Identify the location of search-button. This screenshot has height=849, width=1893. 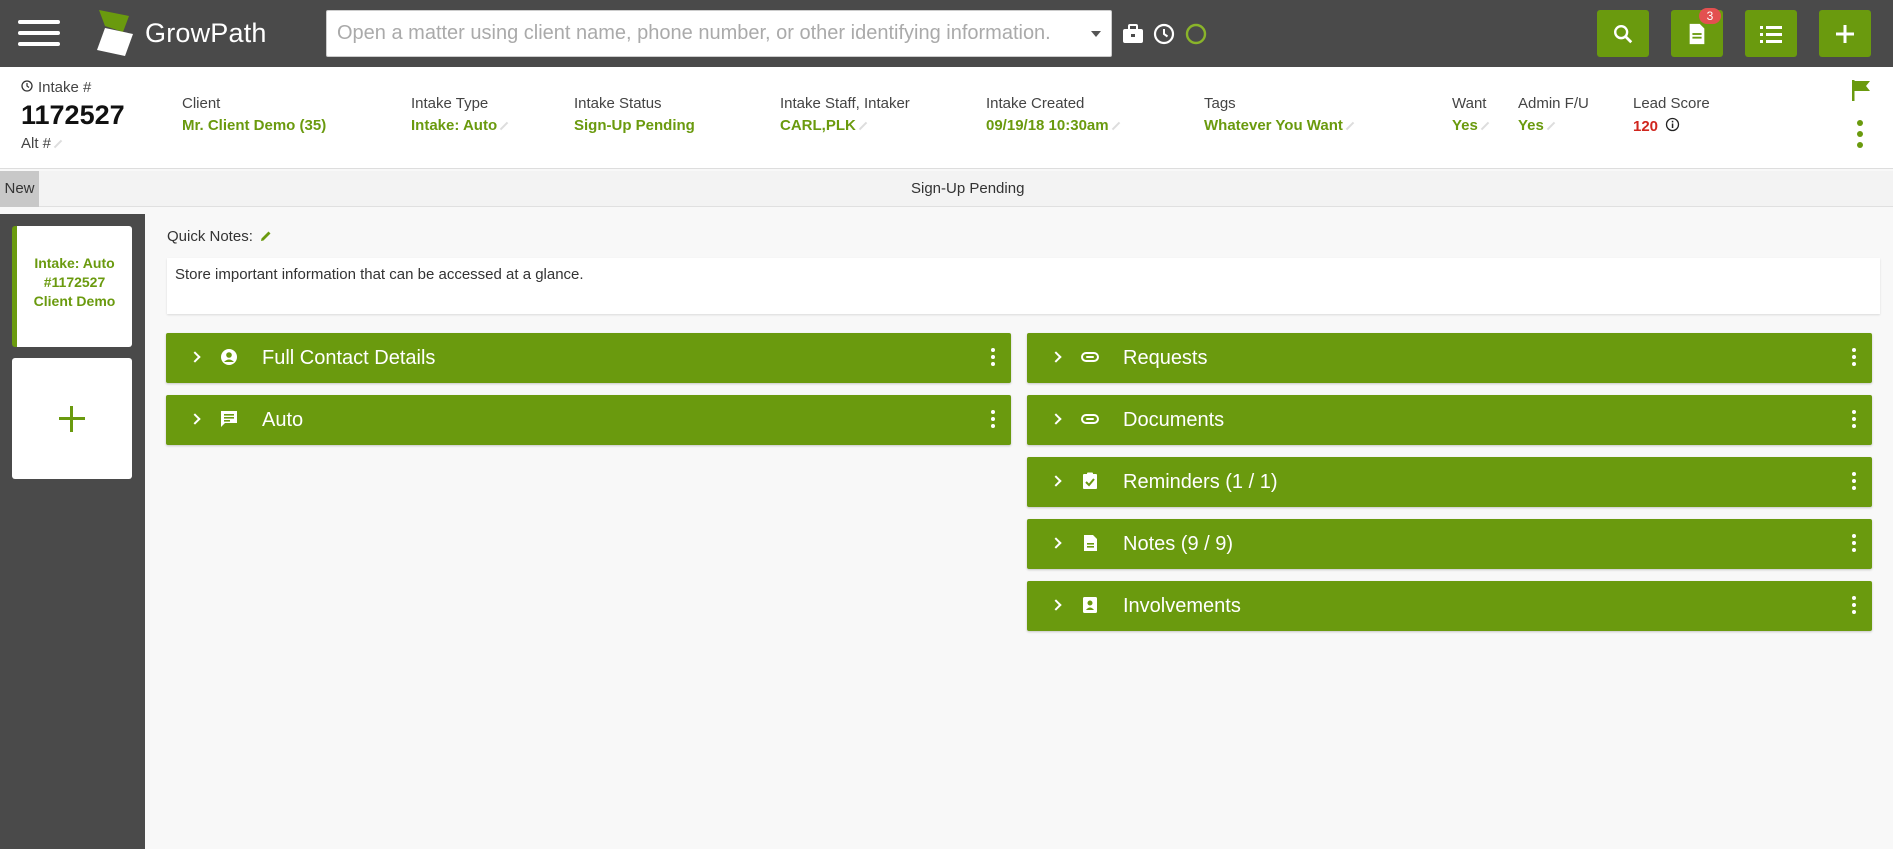
(1623, 33).